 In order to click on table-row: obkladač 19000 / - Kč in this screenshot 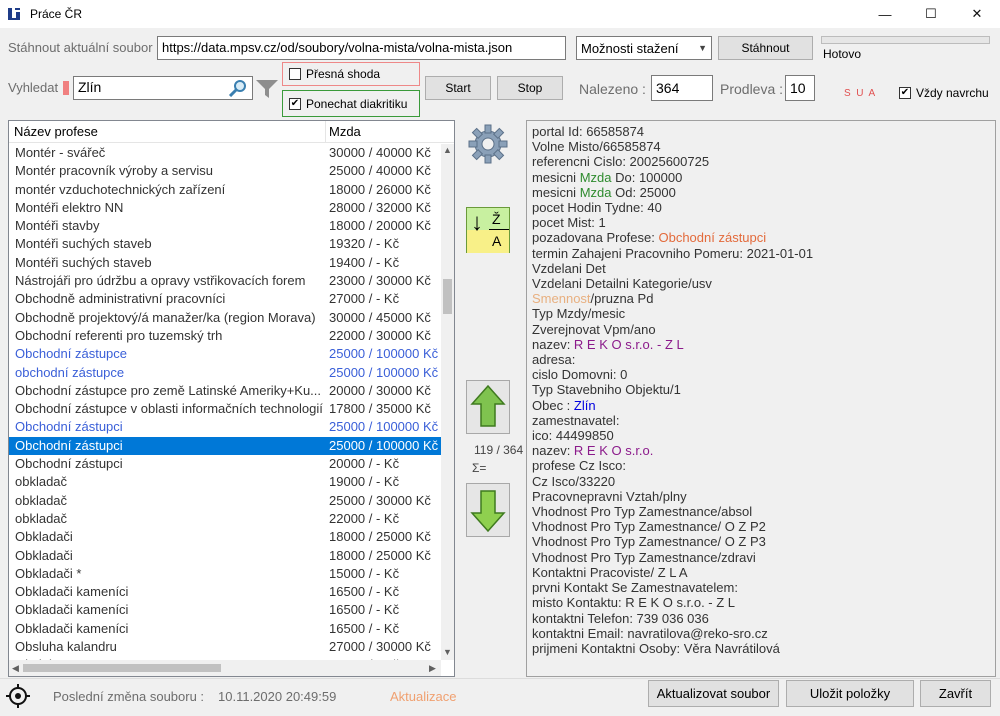, I will do `click(225, 482)`.